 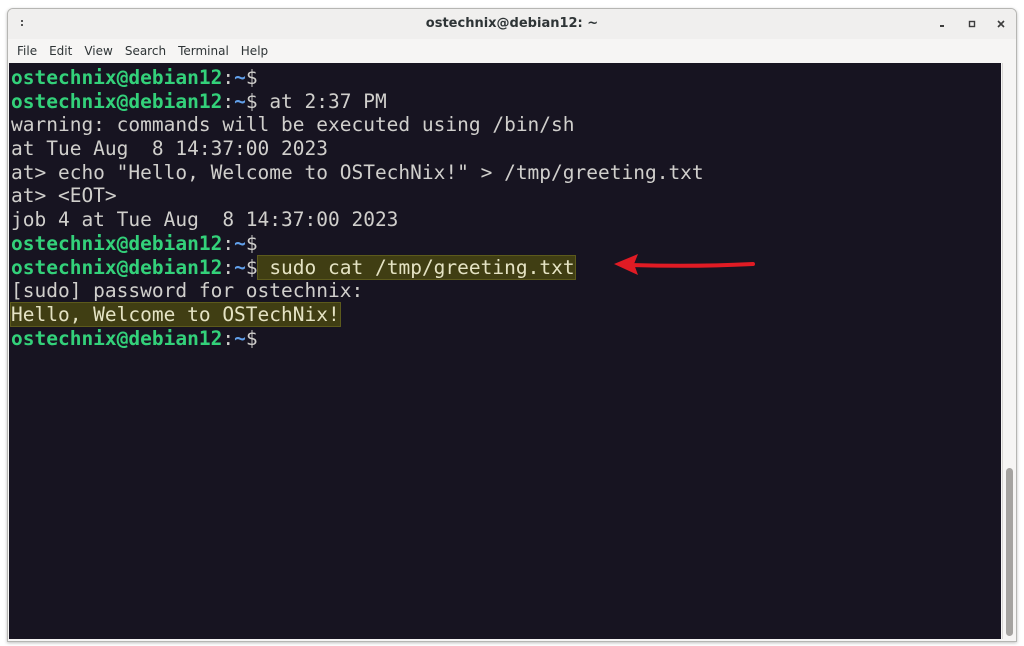 I want to click on maximize-icon, so click(x=972, y=24).